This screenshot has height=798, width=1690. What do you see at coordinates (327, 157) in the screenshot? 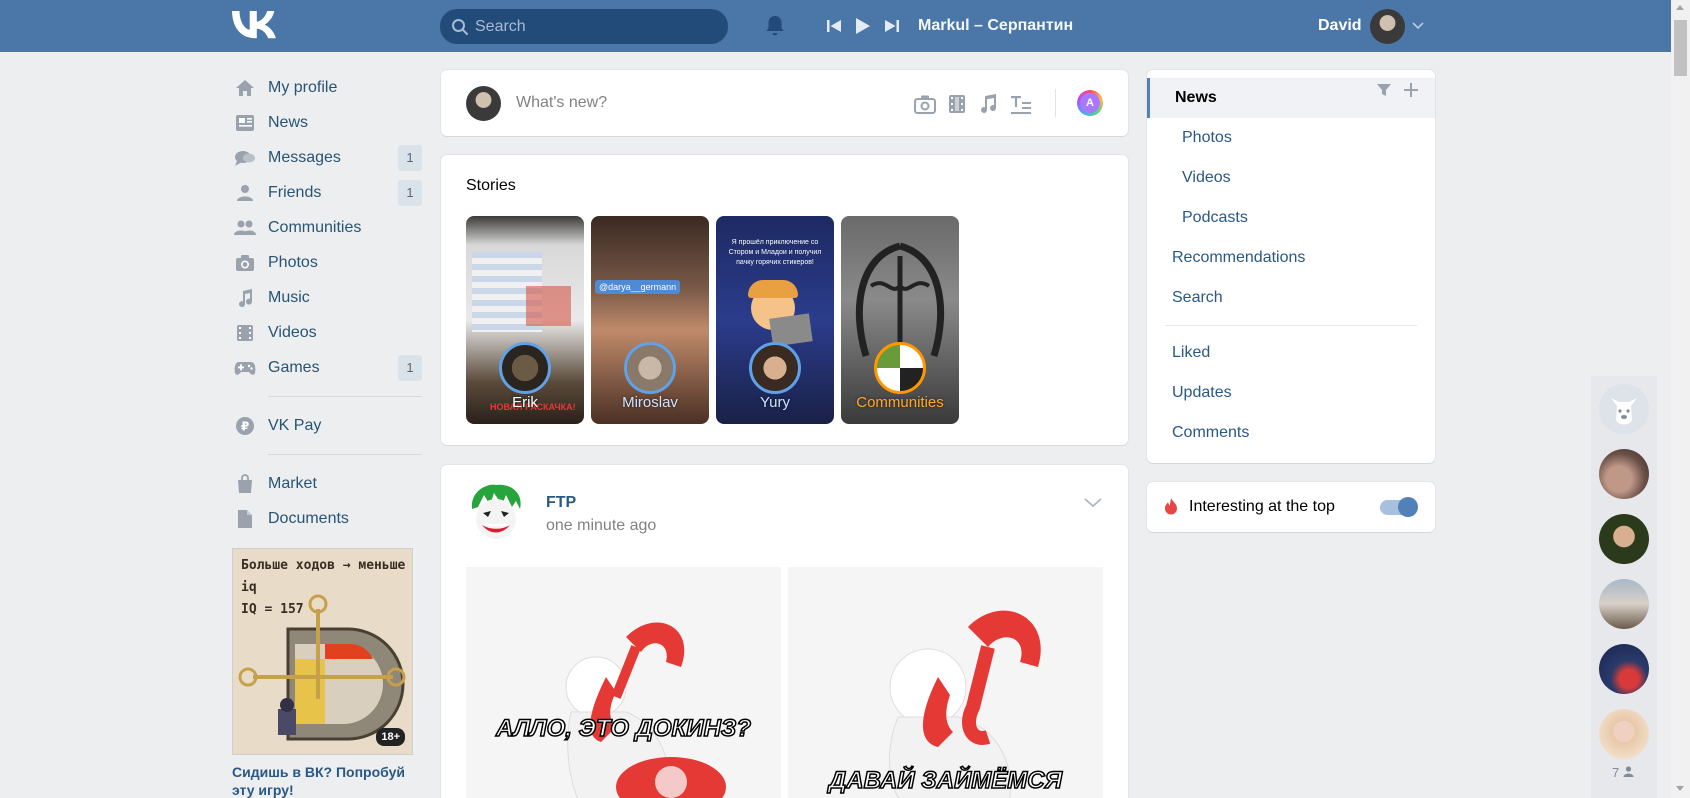
I see `sidebar-item-messages: Messages 1` at bounding box center [327, 157].